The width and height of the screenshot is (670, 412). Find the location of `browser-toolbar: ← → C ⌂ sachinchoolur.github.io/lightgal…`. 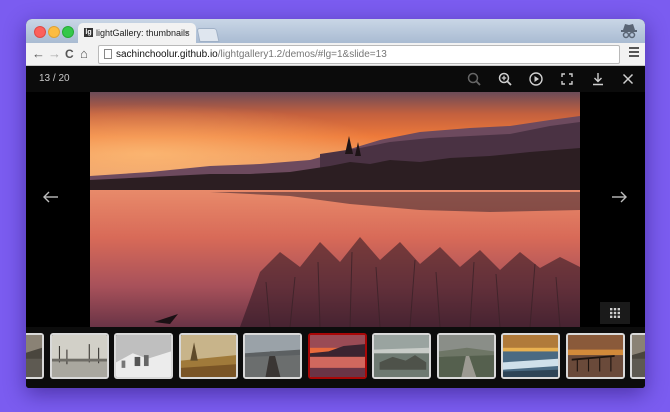

browser-toolbar: ← → C ⌂ sachinchoolur.github.io/lightgal… is located at coordinates (335, 54).